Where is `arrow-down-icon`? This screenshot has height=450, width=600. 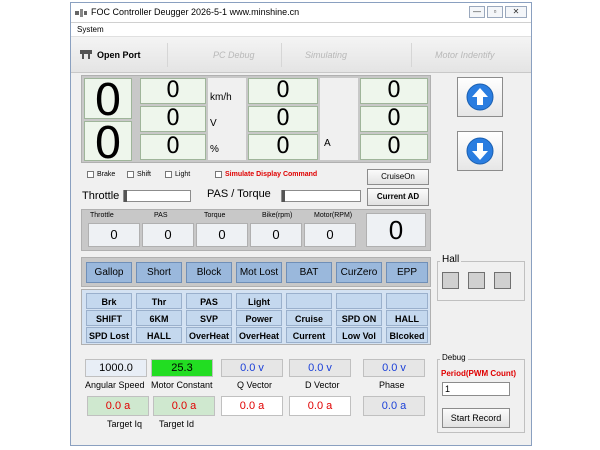 arrow-down-icon is located at coordinates (480, 151).